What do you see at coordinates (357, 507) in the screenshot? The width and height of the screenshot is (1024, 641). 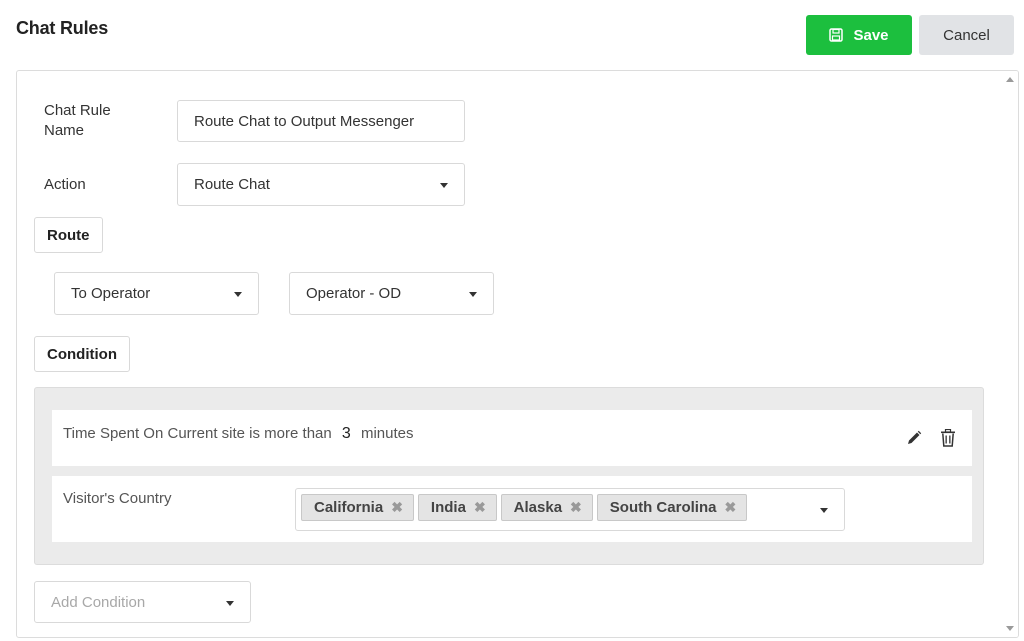 I see `country-tag: California ✖` at bounding box center [357, 507].